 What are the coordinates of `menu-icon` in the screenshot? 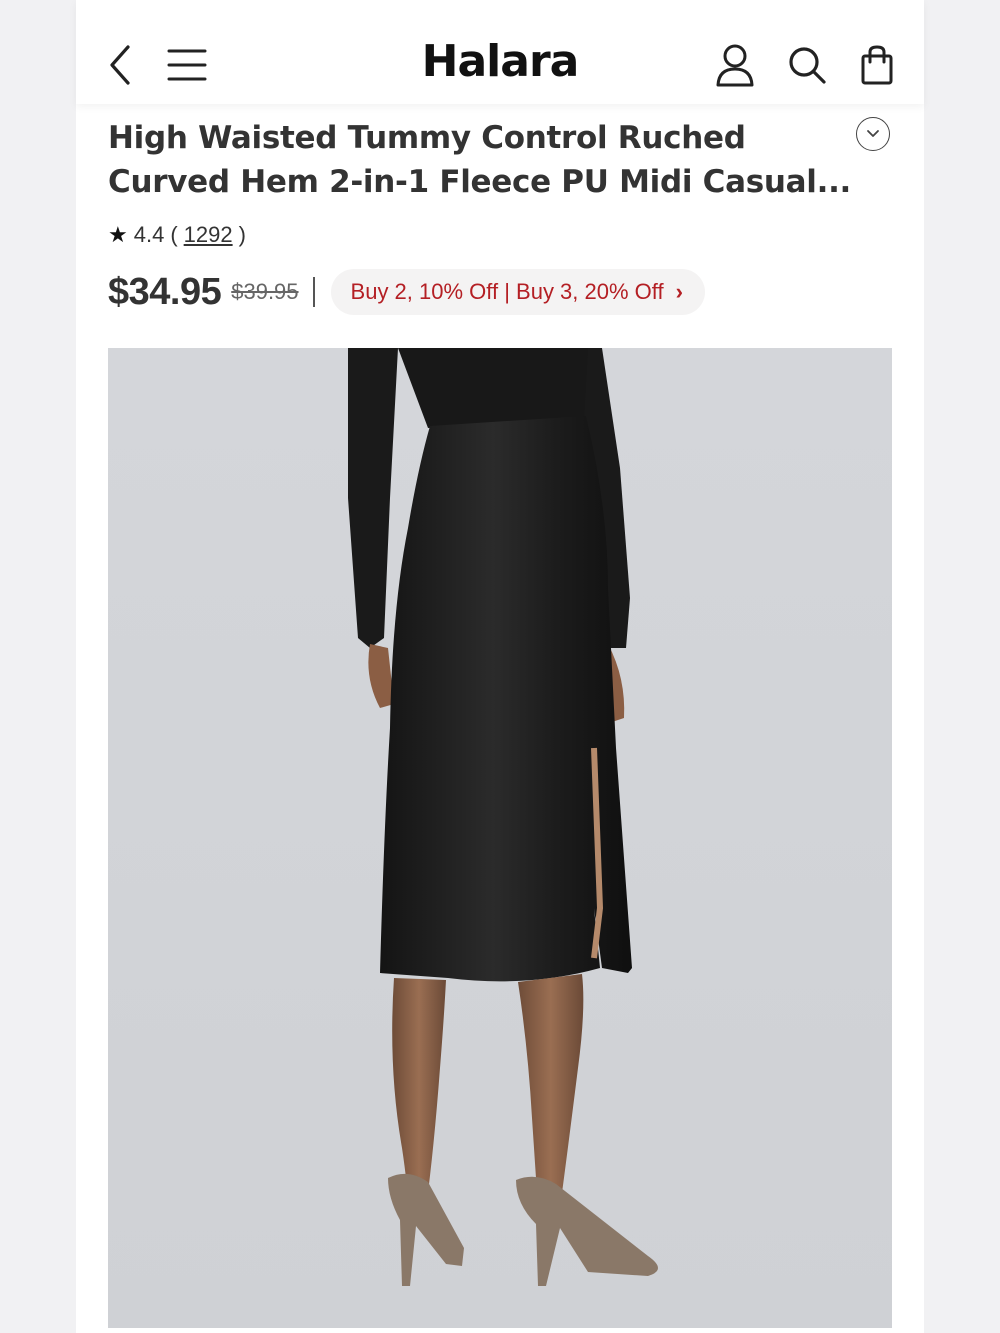 It's located at (187, 65).